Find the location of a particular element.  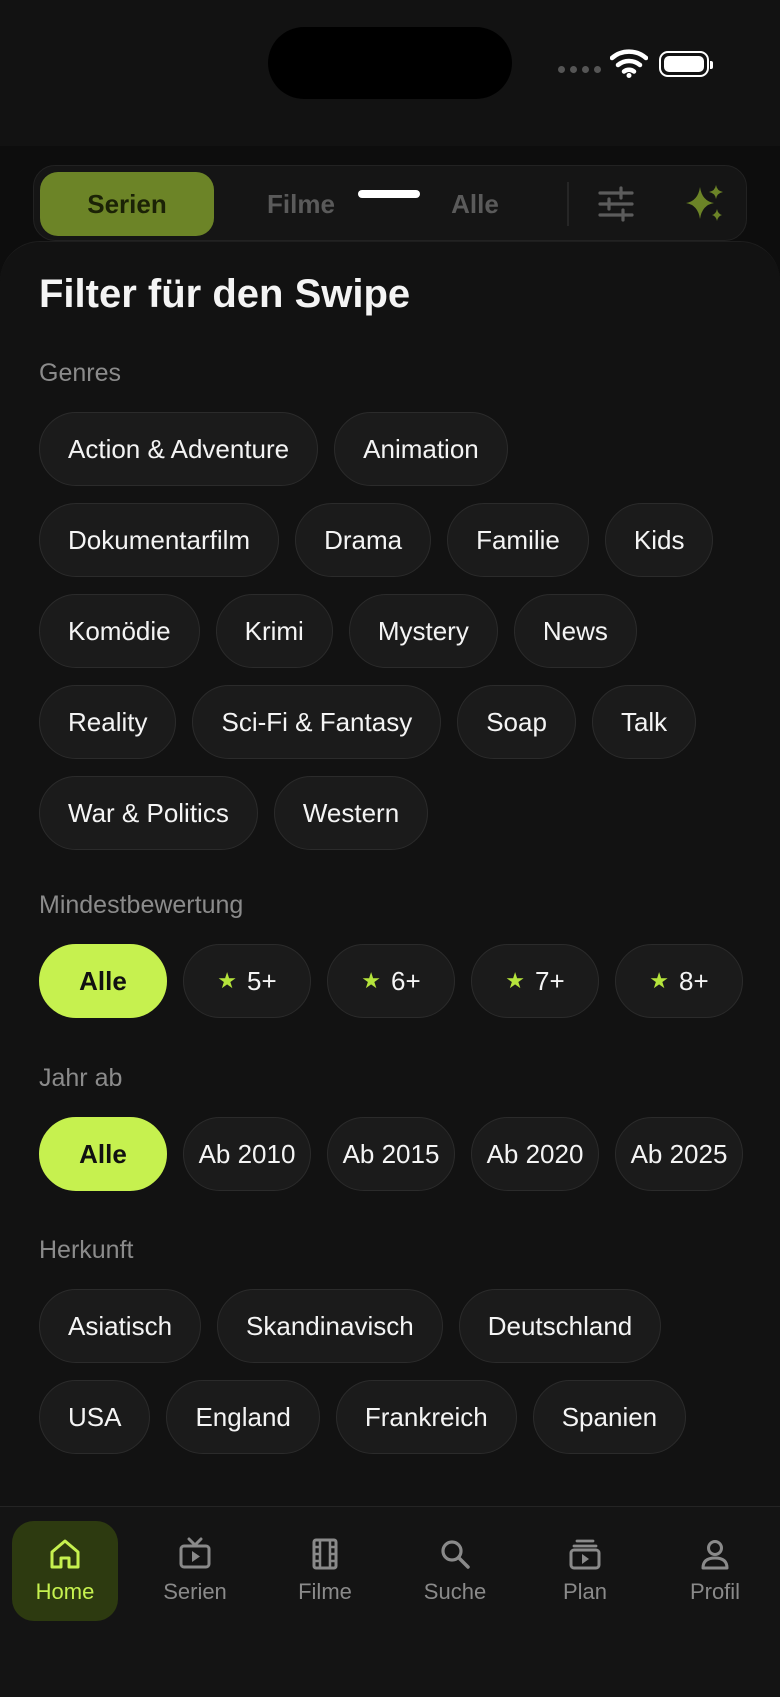

rating-chip: ★ 8+ is located at coordinates (679, 981).